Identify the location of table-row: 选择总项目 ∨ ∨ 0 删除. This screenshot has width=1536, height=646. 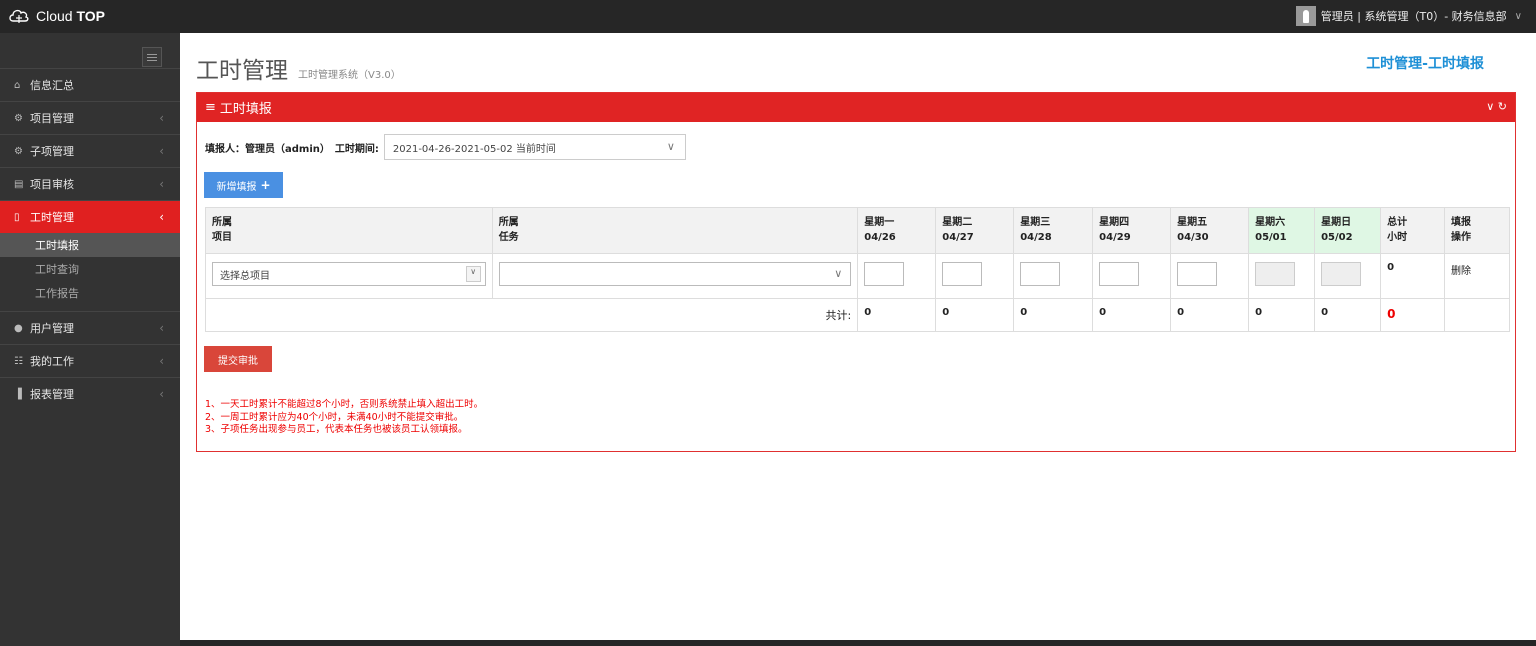
(857, 276).